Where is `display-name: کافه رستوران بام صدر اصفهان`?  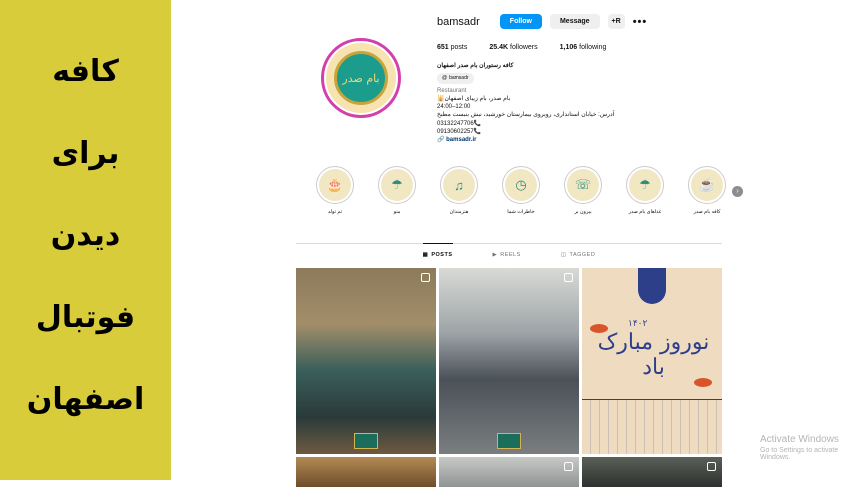 display-name: کافه رستوران بام صدر اصفهان is located at coordinates (475, 66).